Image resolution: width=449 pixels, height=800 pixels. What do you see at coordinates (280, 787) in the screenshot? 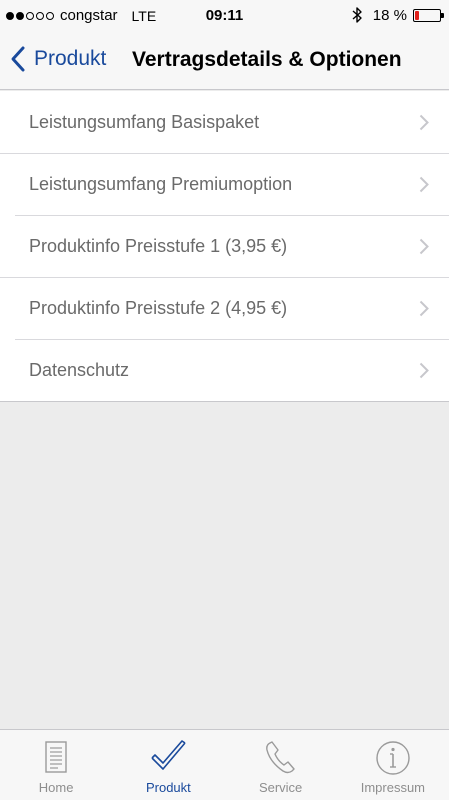
I see `tab-label: Service` at bounding box center [280, 787].